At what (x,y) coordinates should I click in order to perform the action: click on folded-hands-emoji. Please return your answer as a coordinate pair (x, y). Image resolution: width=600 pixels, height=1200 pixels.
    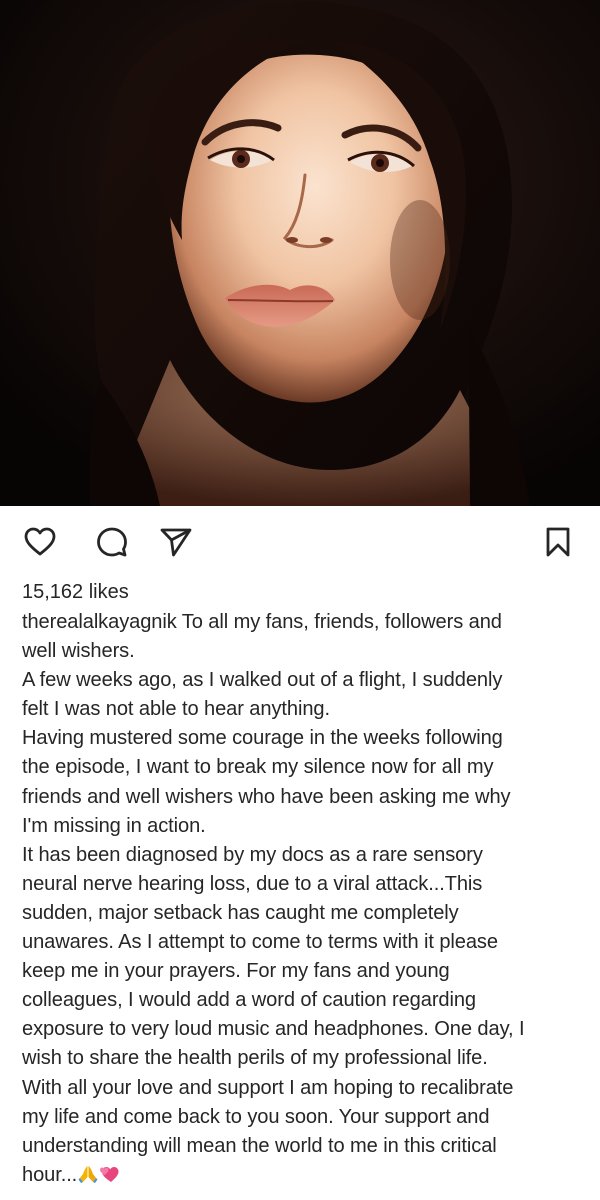
    Looking at the image, I should click on (88, 1174).